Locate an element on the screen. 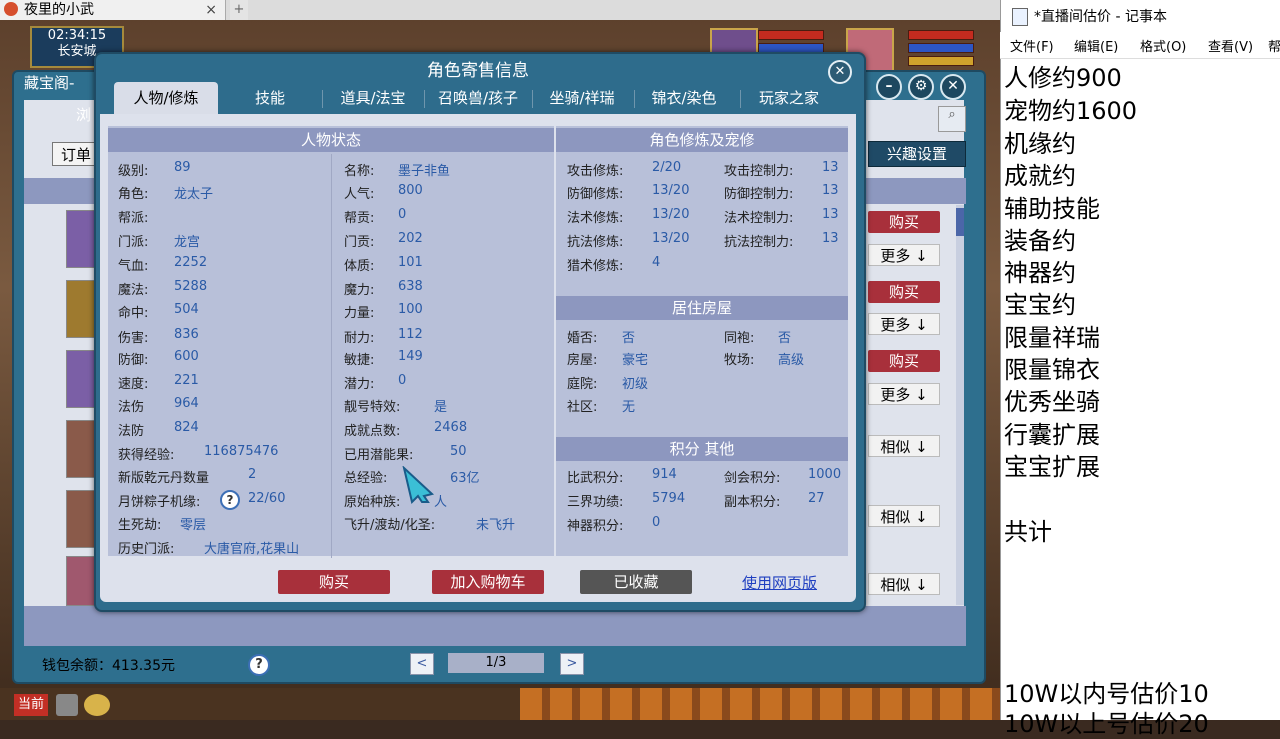 The width and height of the screenshot is (1280, 739). stat-value: 149 is located at coordinates (410, 356).